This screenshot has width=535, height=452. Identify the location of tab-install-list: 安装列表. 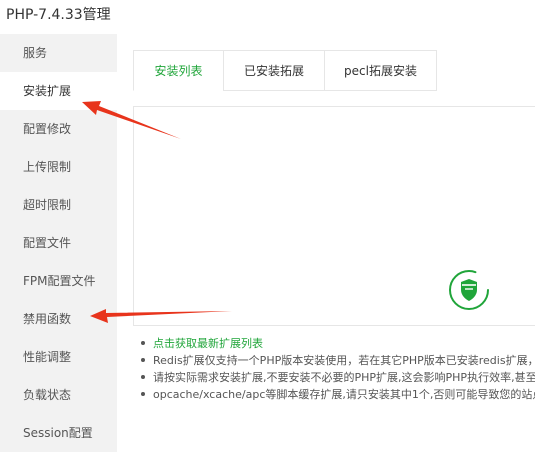
(178, 70).